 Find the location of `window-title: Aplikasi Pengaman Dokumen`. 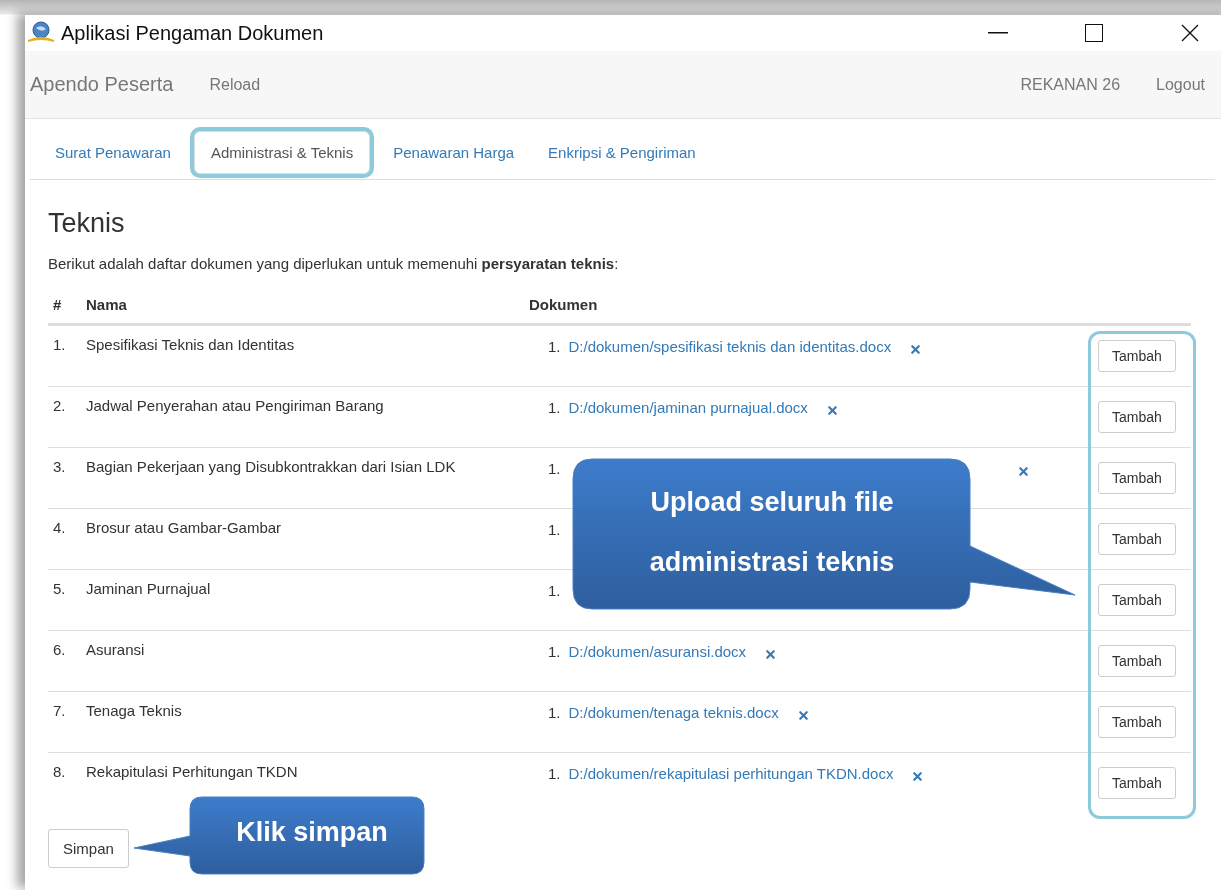

window-title: Aplikasi Pengaman Dokumen is located at coordinates (193, 33).